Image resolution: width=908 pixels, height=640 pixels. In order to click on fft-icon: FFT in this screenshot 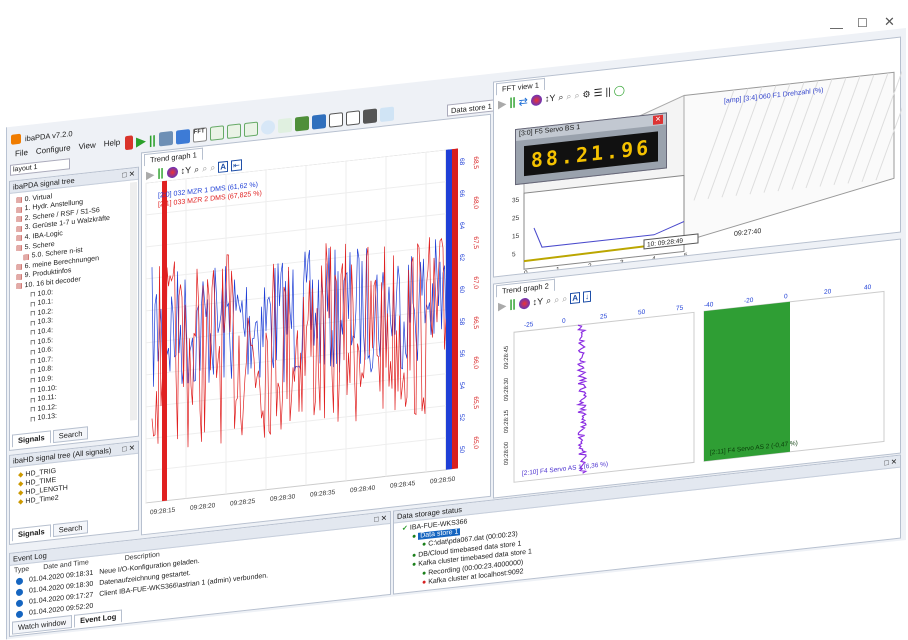, I will do `click(199, 135)`.